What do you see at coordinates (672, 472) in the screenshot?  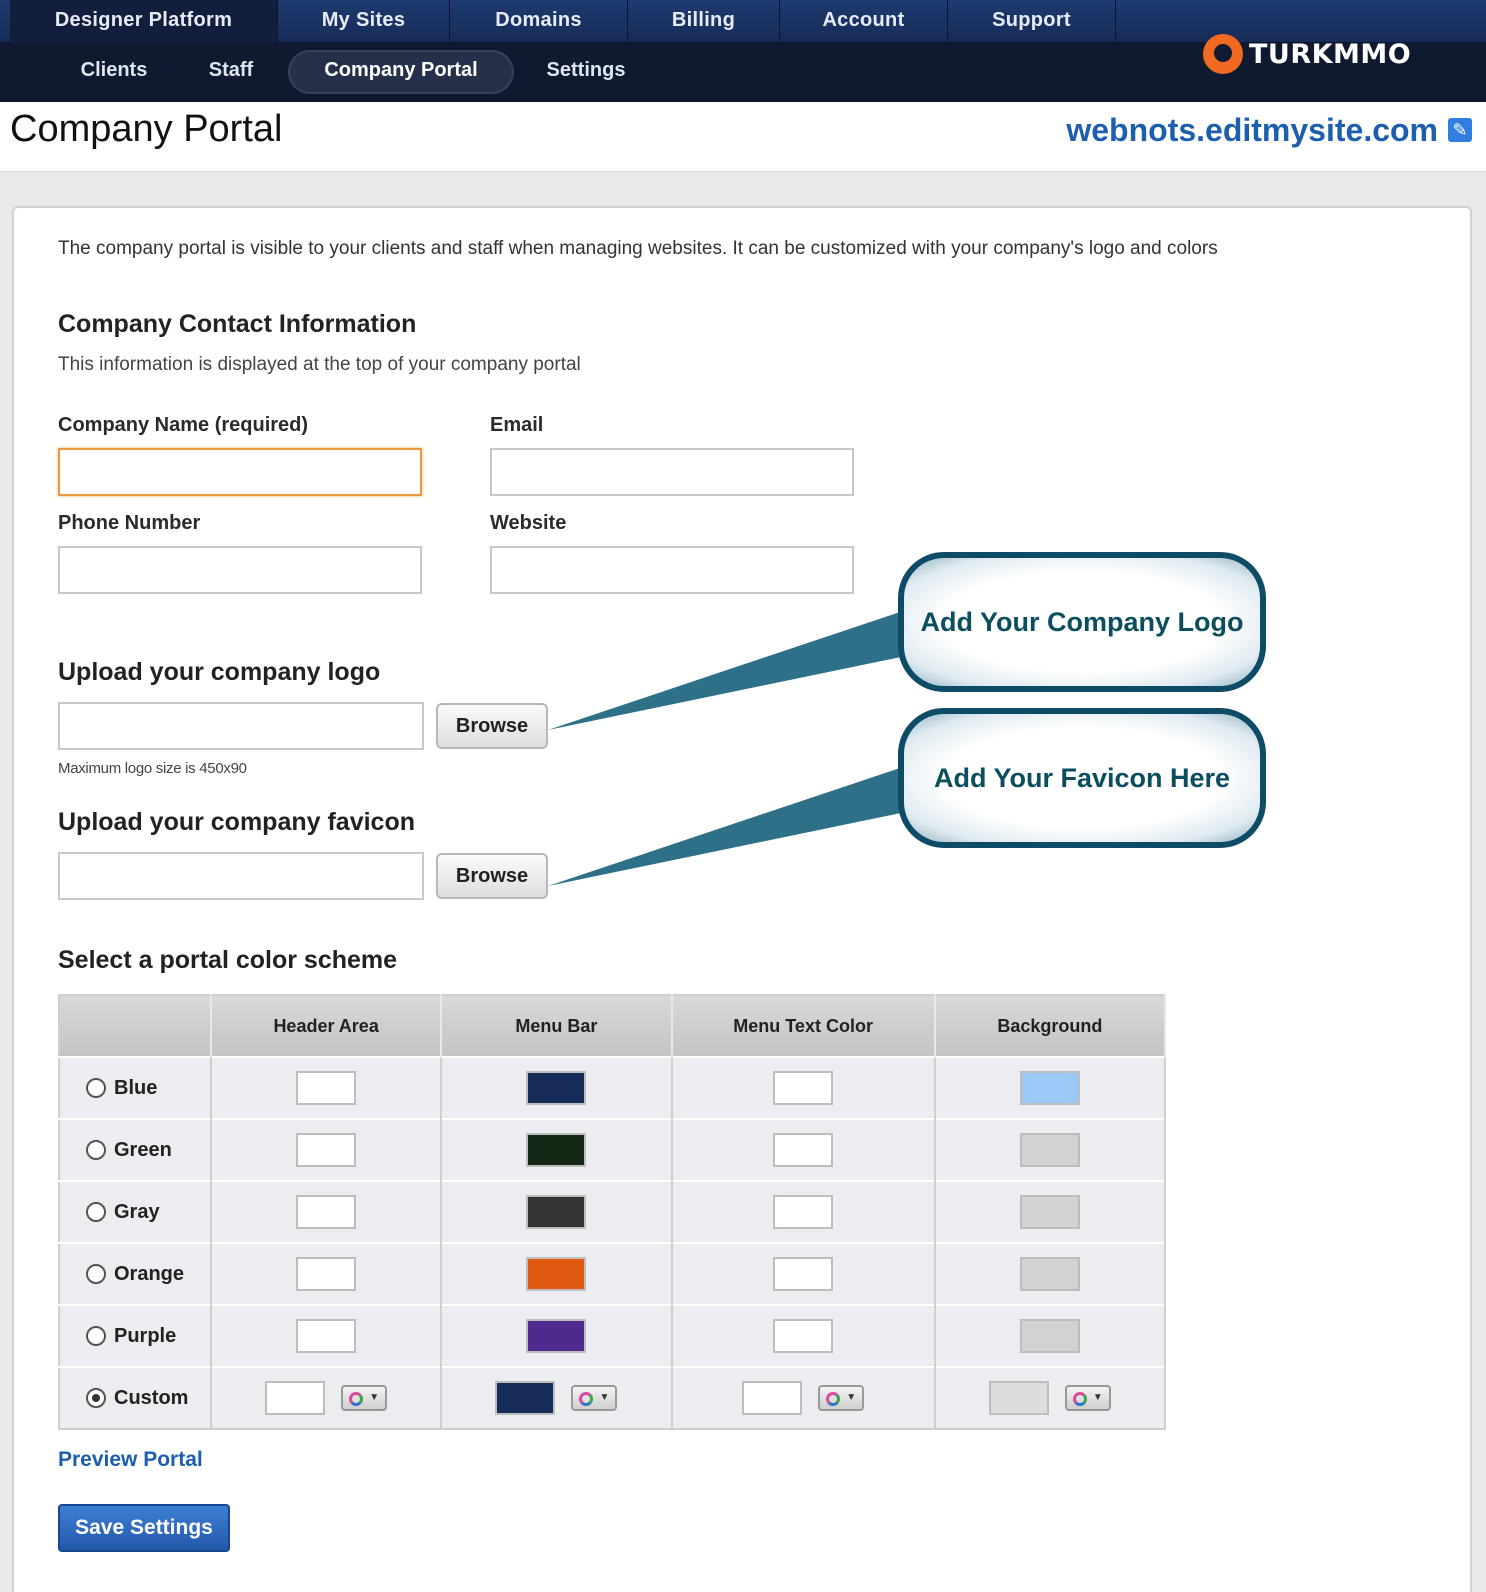 I see `email-input` at bounding box center [672, 472].